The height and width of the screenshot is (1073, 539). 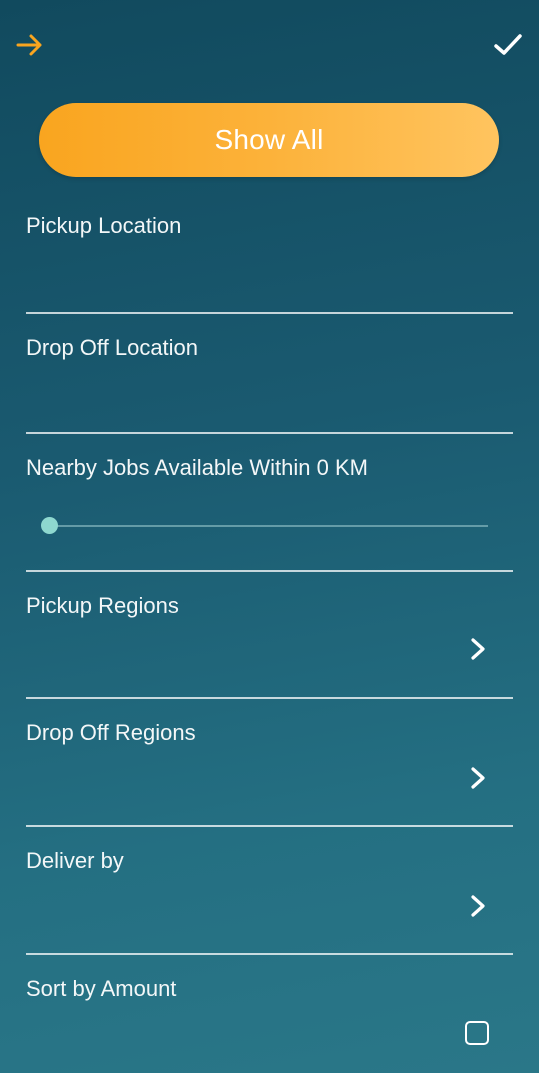 I want to click on sort-by-amount-checkbox, so click(x=477, y=1033).